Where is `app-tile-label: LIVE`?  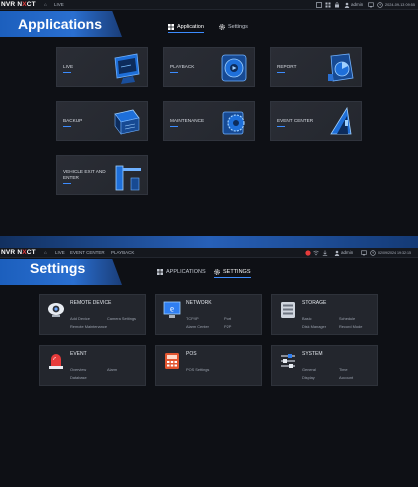 app-tile-label: LIVE is located at coordinates (88, 68).